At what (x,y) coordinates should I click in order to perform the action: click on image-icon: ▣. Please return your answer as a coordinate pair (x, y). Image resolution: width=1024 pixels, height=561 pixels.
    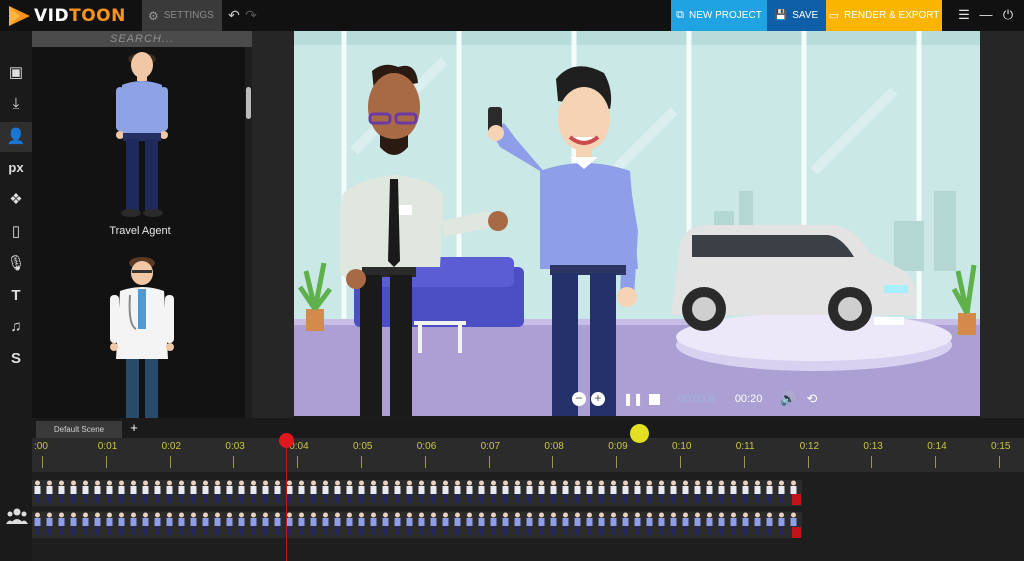
    Looking at the image, I should click on (16, 73).